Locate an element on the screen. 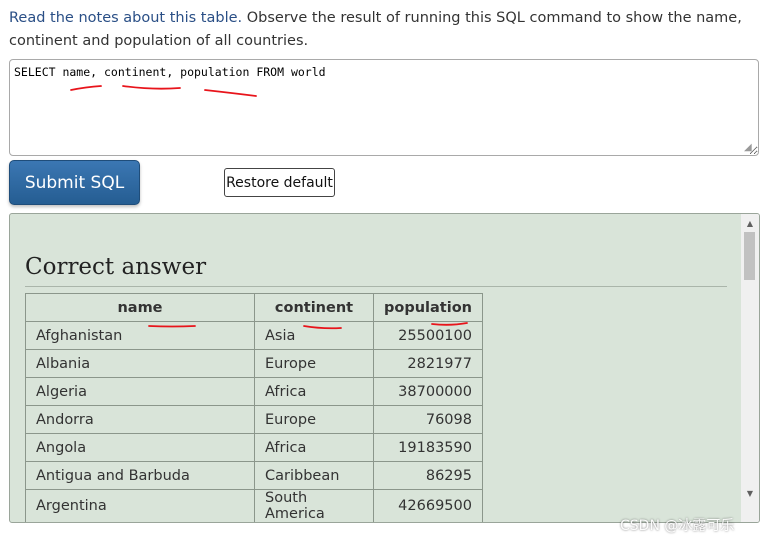  table-header-row: name continent population is located at coordinates (254, 307).